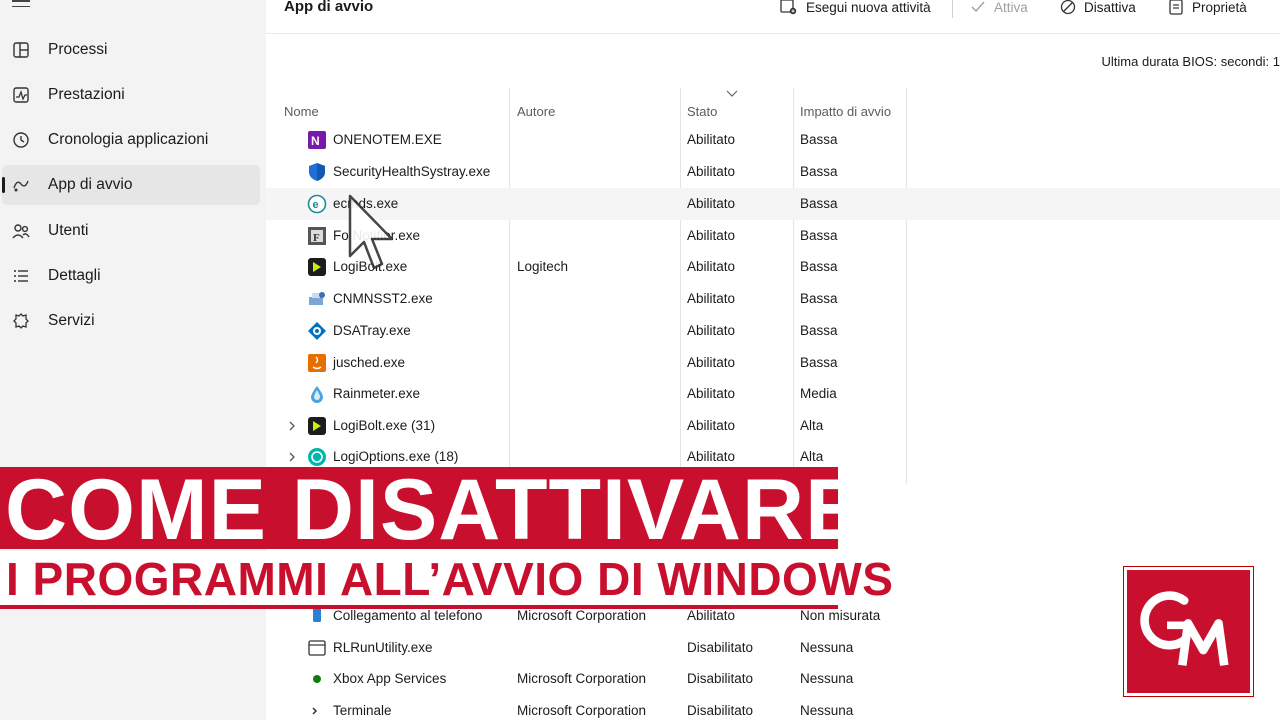 This screenshot has height=720, width=1280. Describe the element at coordinates (1190, 61) in the screenshot. I see `bios-duration: Ultima durata BIOS: secondi: 1` at that location.